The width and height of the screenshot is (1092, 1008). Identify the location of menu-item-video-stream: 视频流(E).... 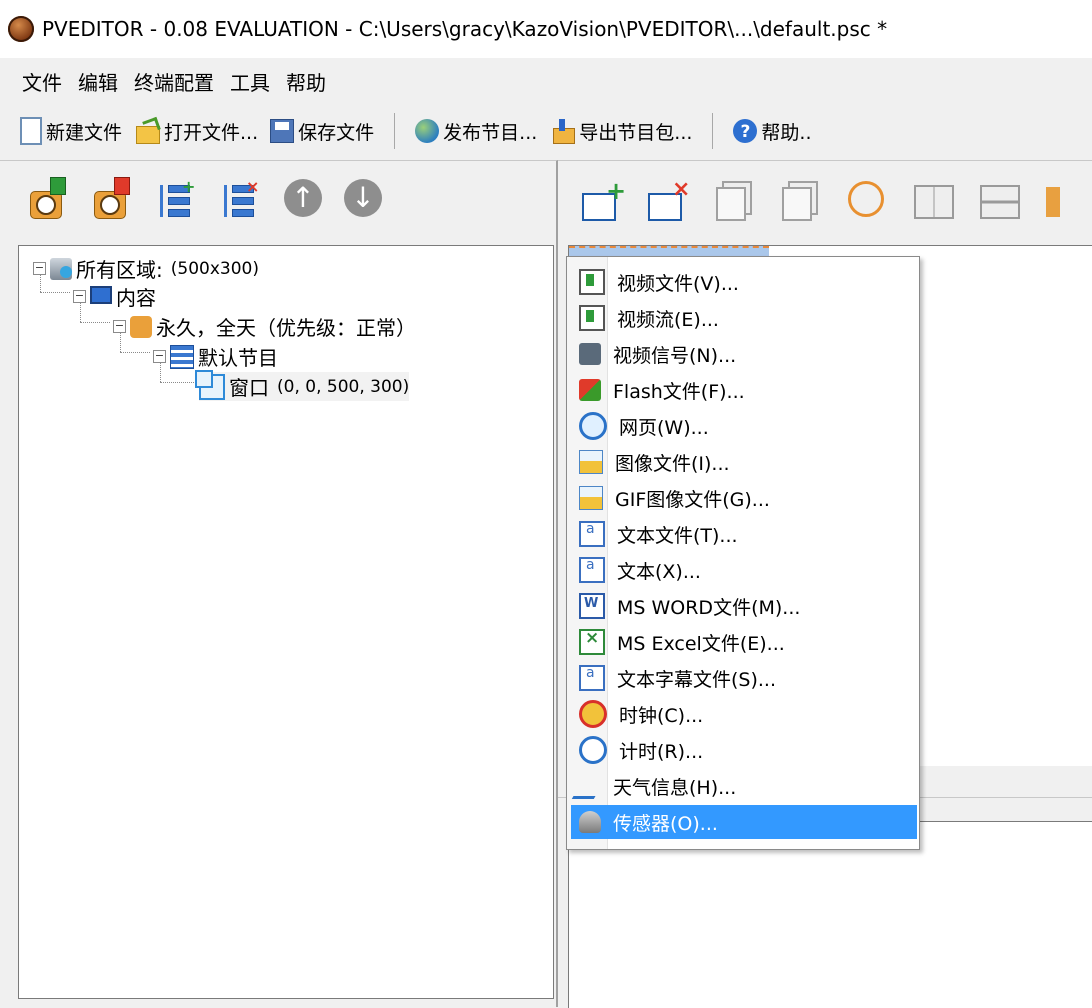
(744, 318).